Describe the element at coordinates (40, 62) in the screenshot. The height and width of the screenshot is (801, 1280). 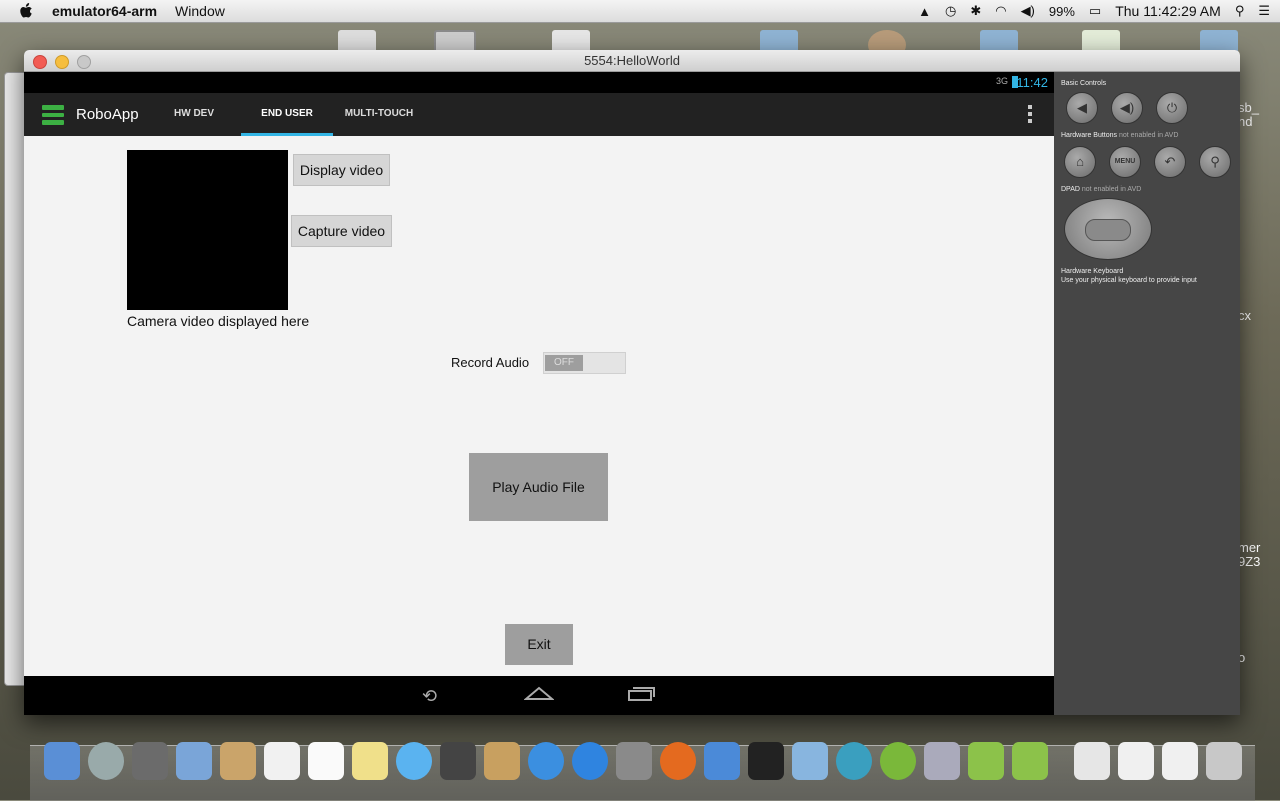
I see `close-window-button` at that location.